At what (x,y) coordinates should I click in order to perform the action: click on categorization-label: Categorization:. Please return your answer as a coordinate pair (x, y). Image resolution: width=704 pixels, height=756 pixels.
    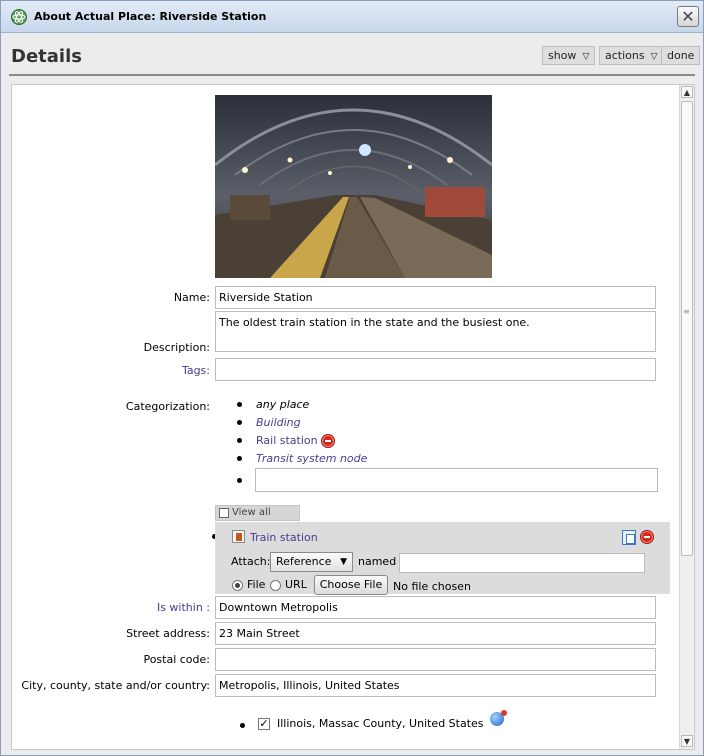
    Looking at the image, I should click on (167, 406).